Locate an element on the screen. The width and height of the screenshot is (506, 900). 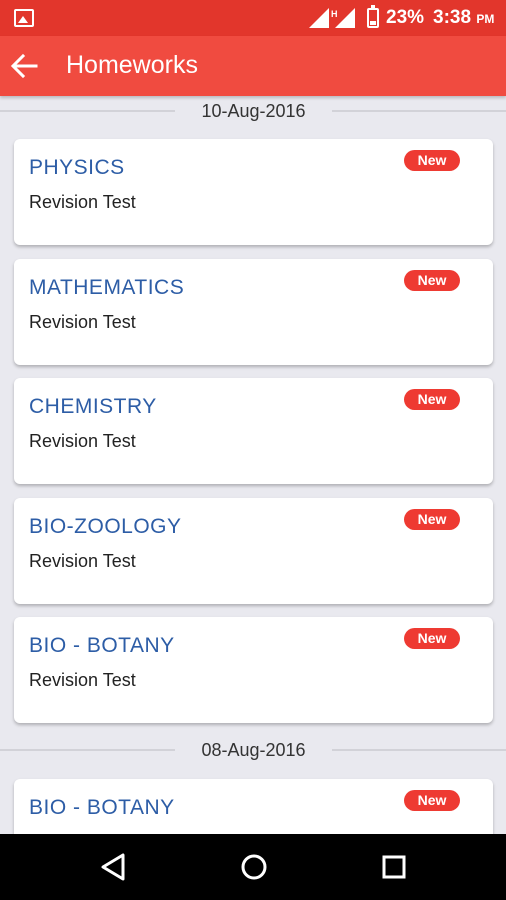
app-bar: Homeworks is located at coordinates (253, 66).